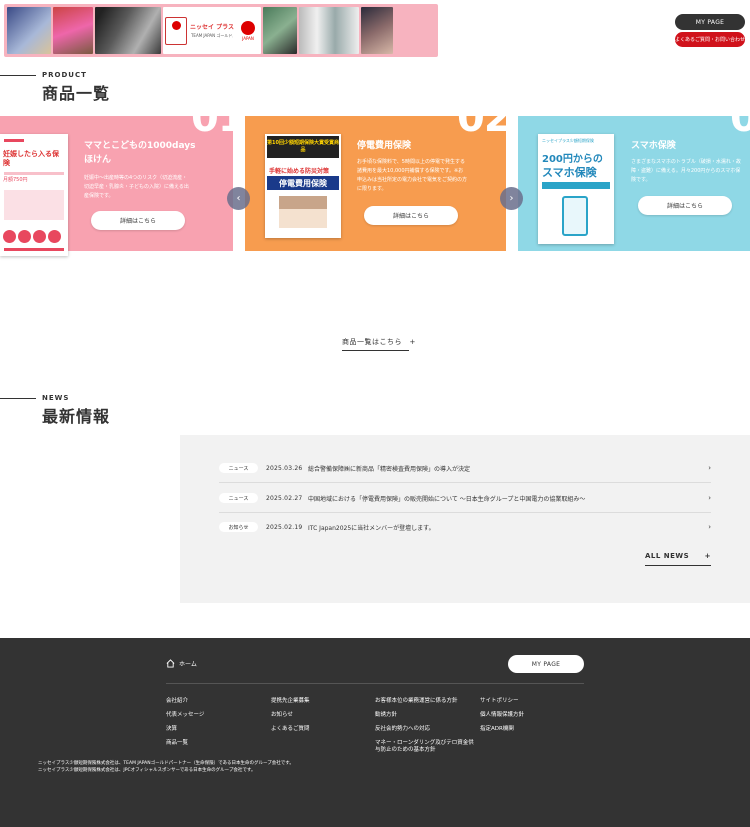  Describe the element at coordinates (499, 701) in the screenshot. I see `footer-link-site-policy: サイトポリシー` at that location.